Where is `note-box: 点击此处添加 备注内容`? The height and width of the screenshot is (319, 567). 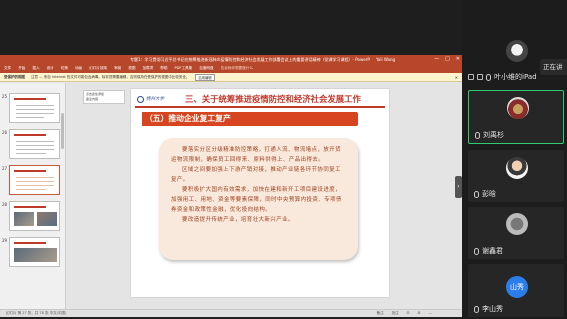 note-box: 点击此处添加 备注内容 is located at coordinates (104, 97).